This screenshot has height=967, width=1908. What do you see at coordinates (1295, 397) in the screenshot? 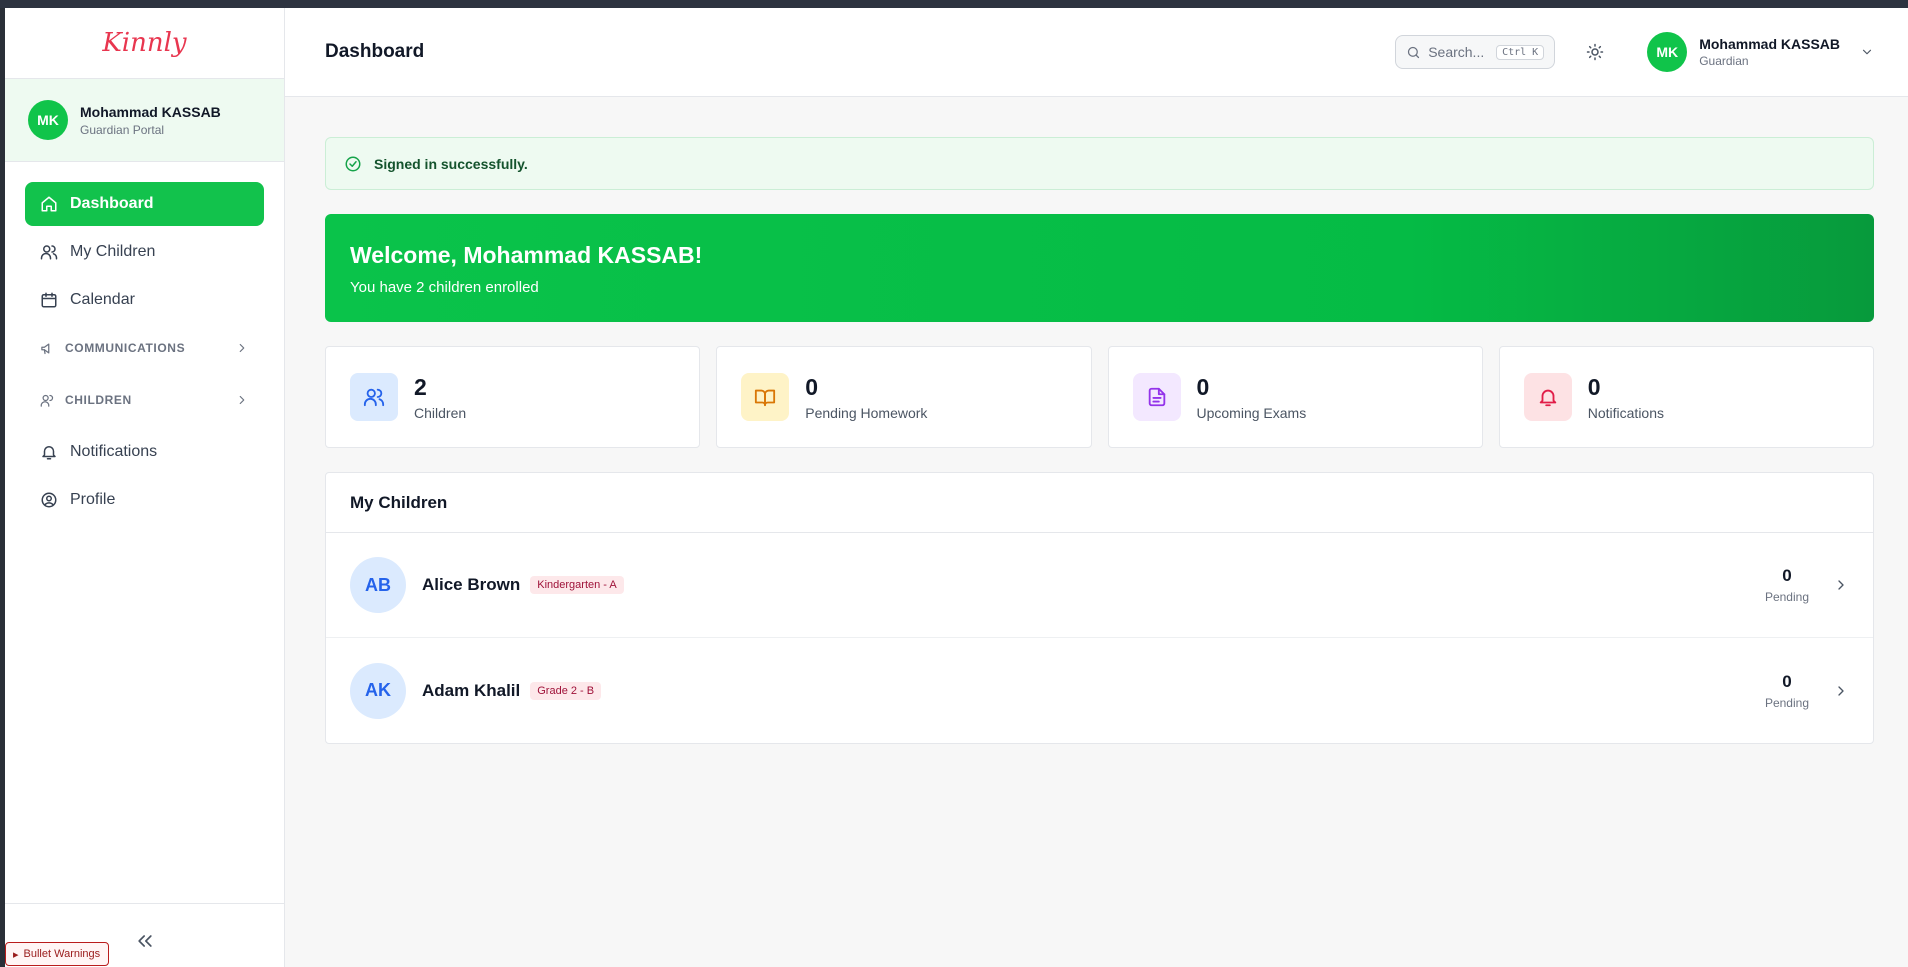
I see `stat-card-upcoming-exams: 0 Upcoming Exams` at bounding box center [1295, 397].